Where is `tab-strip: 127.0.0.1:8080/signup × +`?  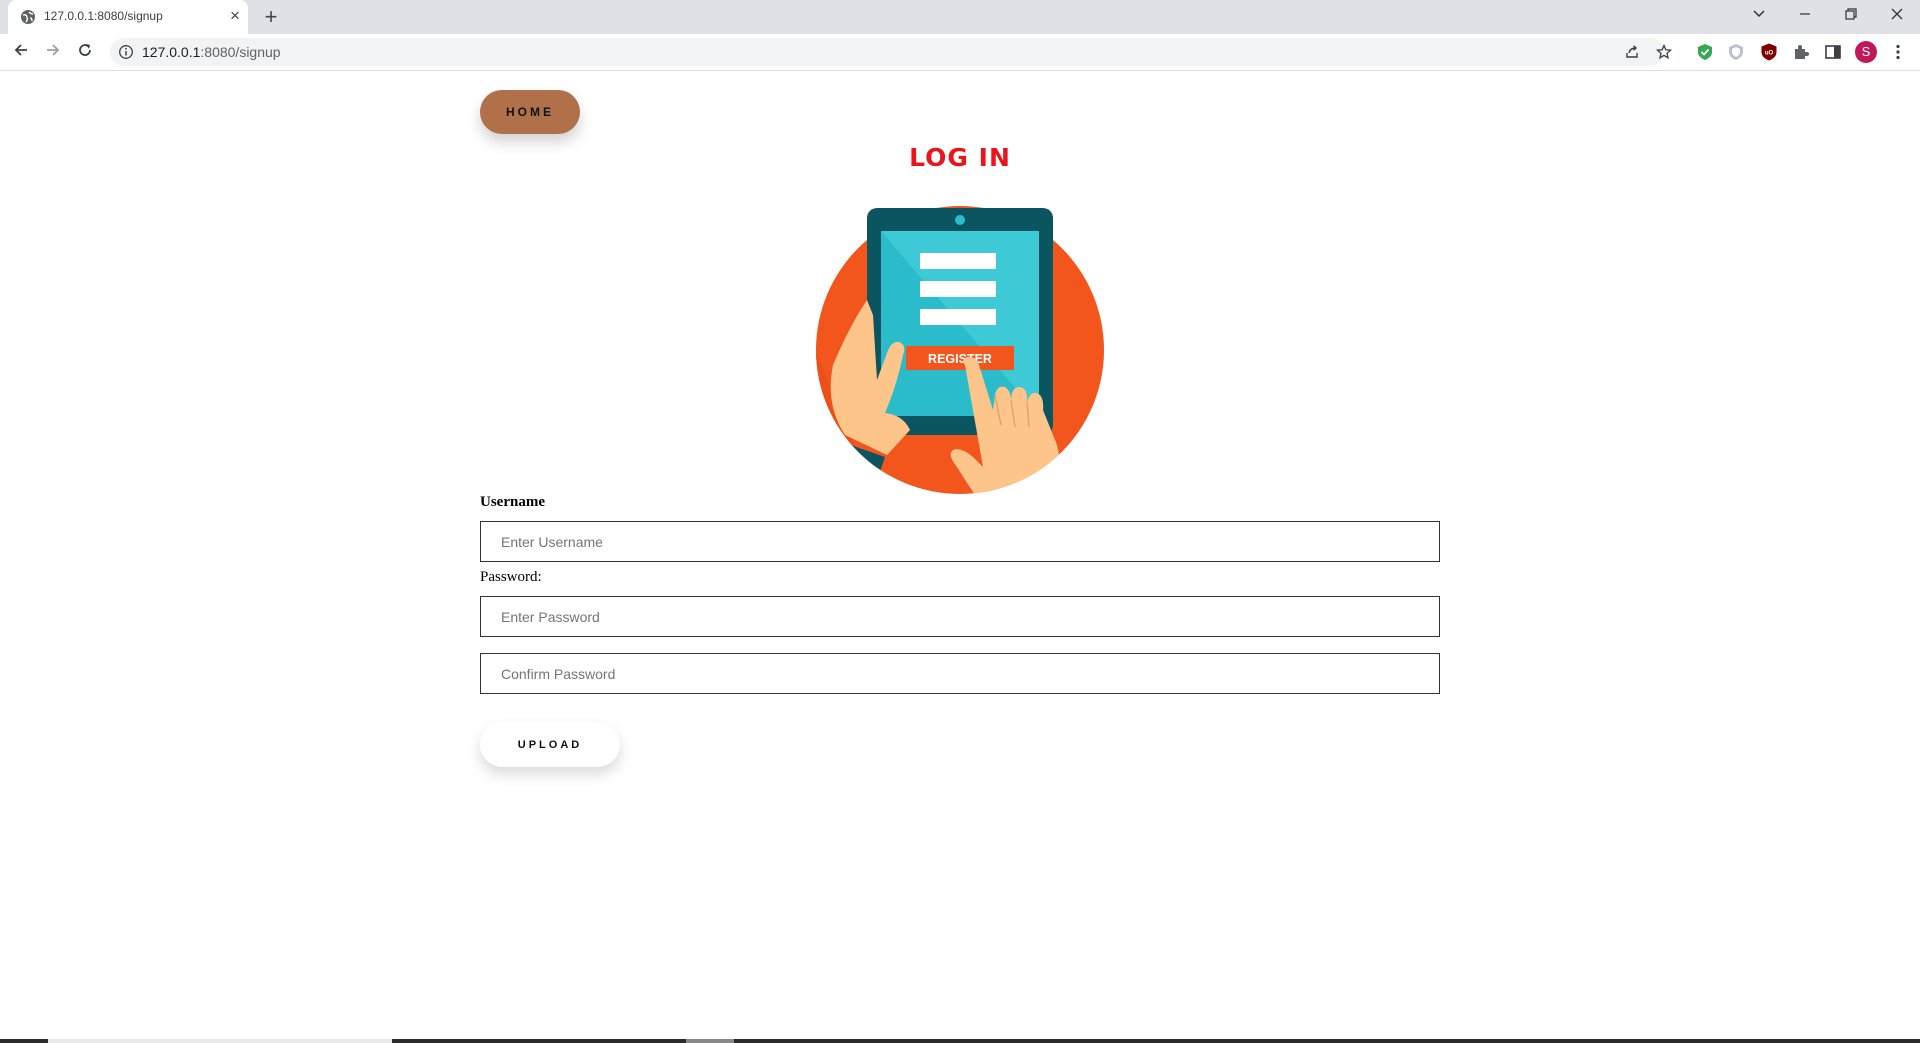
tab-strip: 127.0.0.1:8080/signup × + is located at coordinates (960, 17).